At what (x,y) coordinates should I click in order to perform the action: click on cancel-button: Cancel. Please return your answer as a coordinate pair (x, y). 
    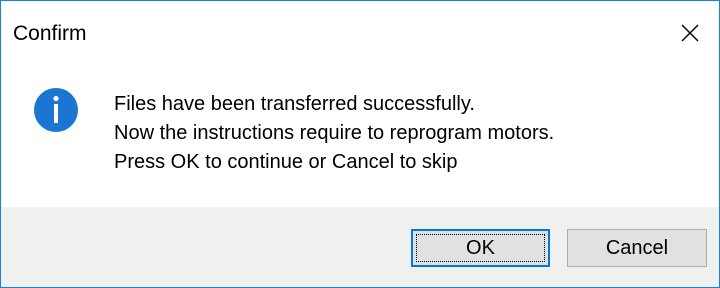
    Looking at the image, I should click on (637, 248).